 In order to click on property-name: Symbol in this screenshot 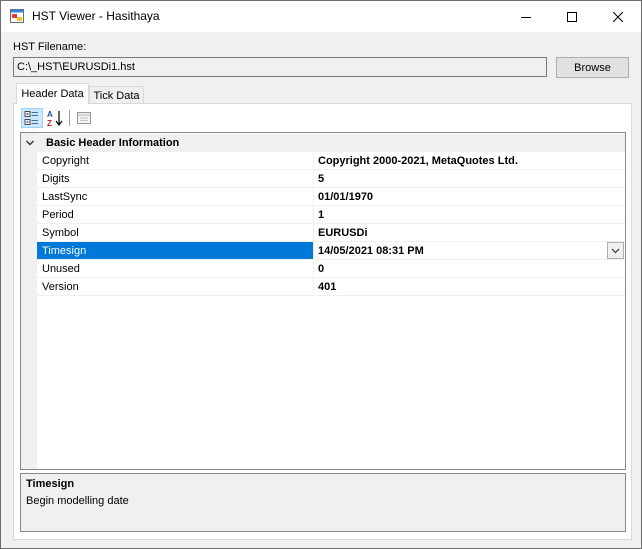, I will do `click(175, 232)`.